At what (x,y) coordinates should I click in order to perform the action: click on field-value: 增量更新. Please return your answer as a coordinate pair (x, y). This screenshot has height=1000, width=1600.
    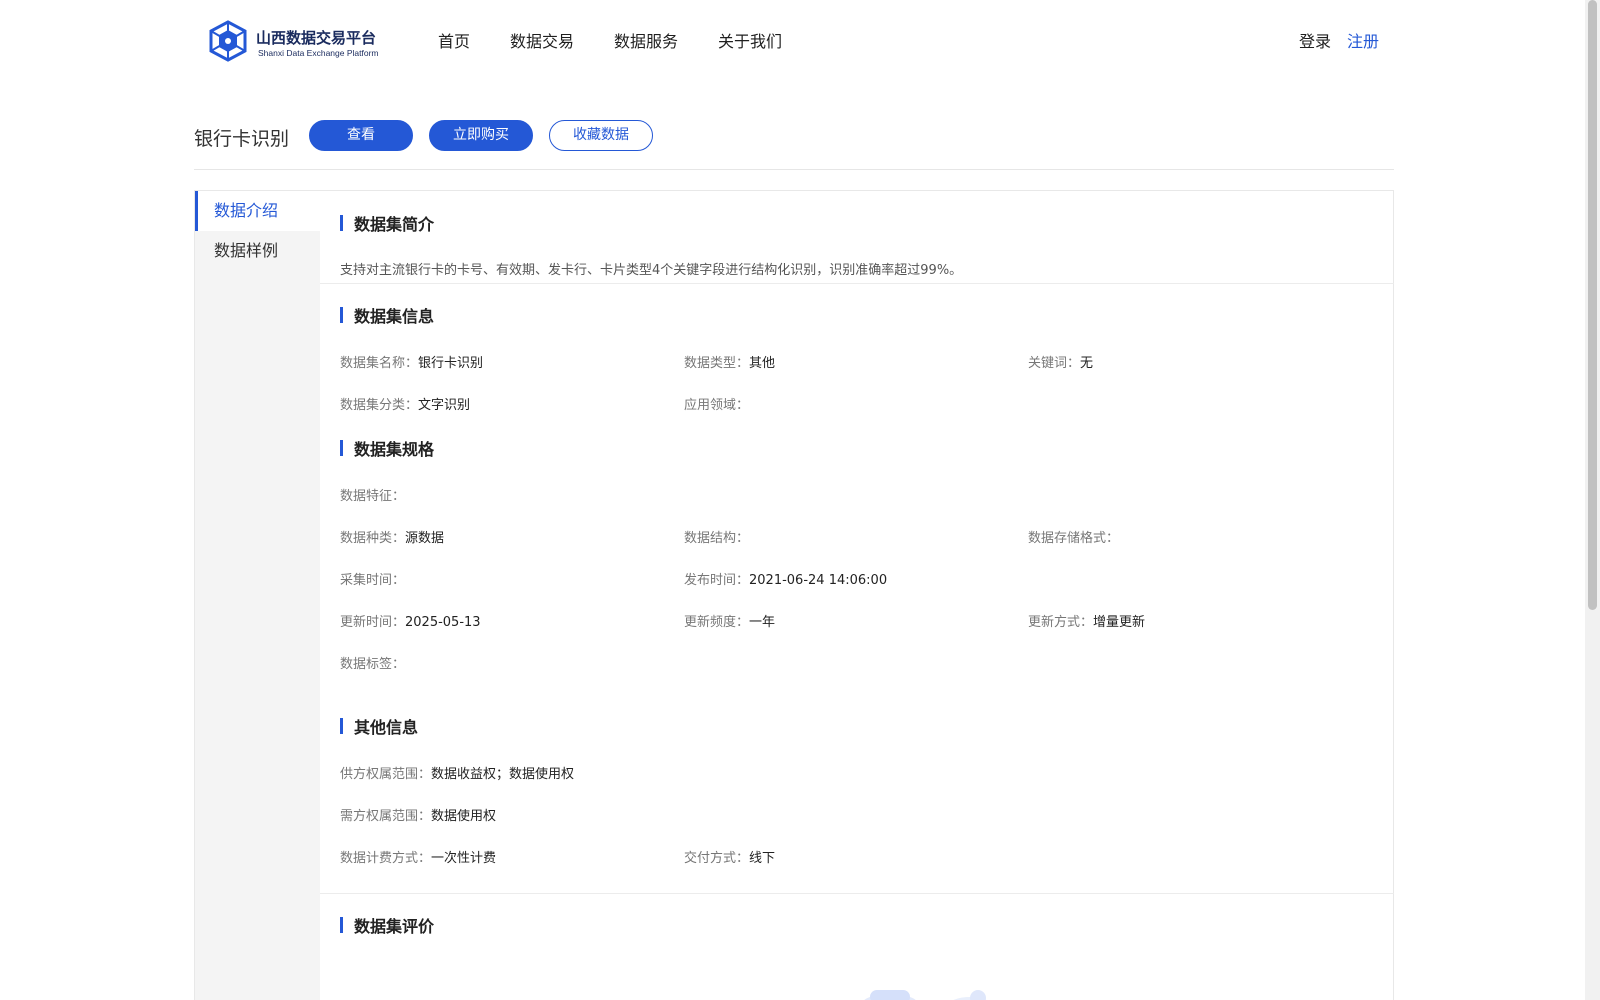
    Looking at the image, I should click on (1119, 622).